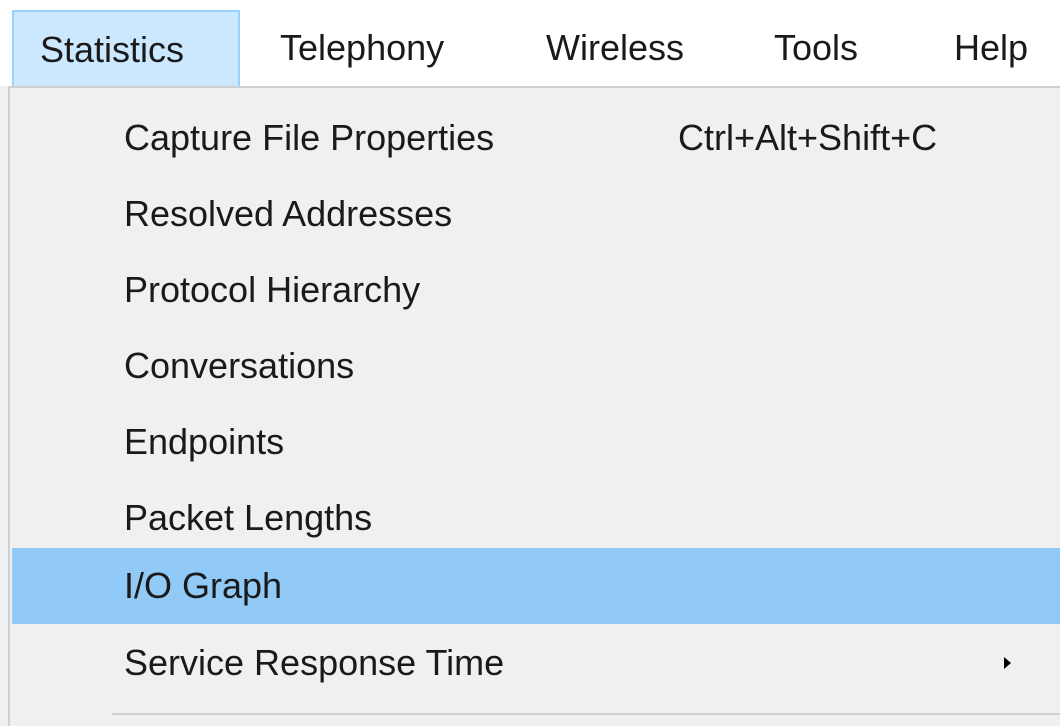 This screenshot has width=1060, height=726. Describe the element at coordinates (536, 442) in the screenshot. I see `menu-item-endpoints: Endpoints` at that location.